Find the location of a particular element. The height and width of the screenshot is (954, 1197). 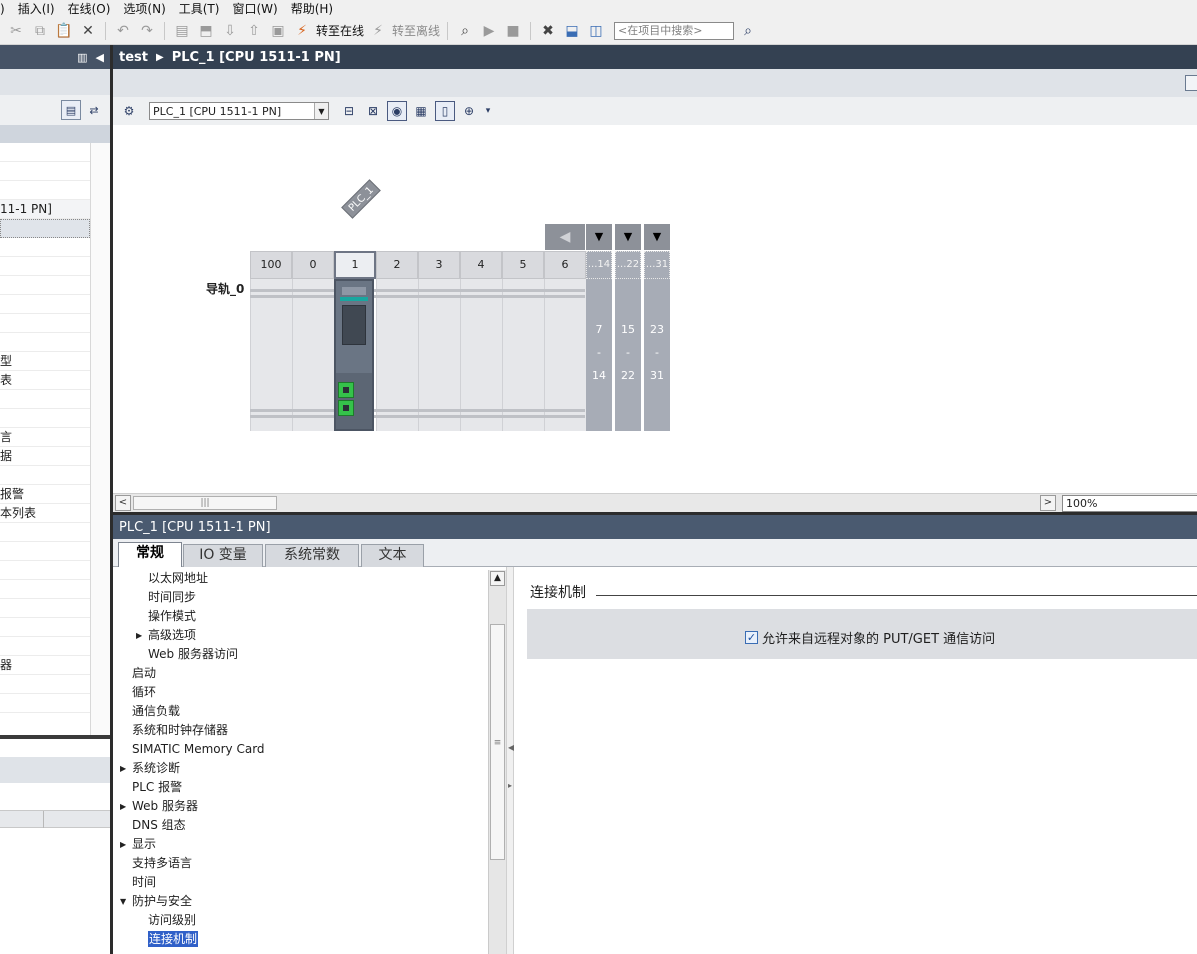

slot-number-2: 1 is located at coordinates (355, 265).